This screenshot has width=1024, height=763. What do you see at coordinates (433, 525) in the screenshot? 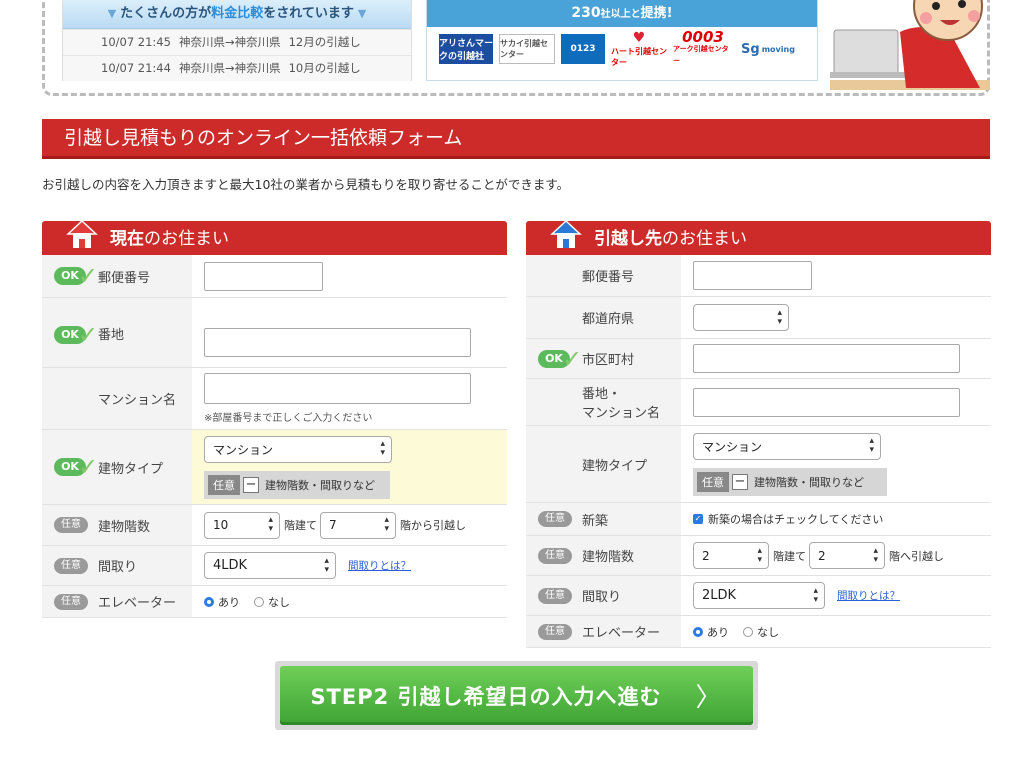
I see `floor-from-suffix: 階から引越し` at bounding box center [433, 525].